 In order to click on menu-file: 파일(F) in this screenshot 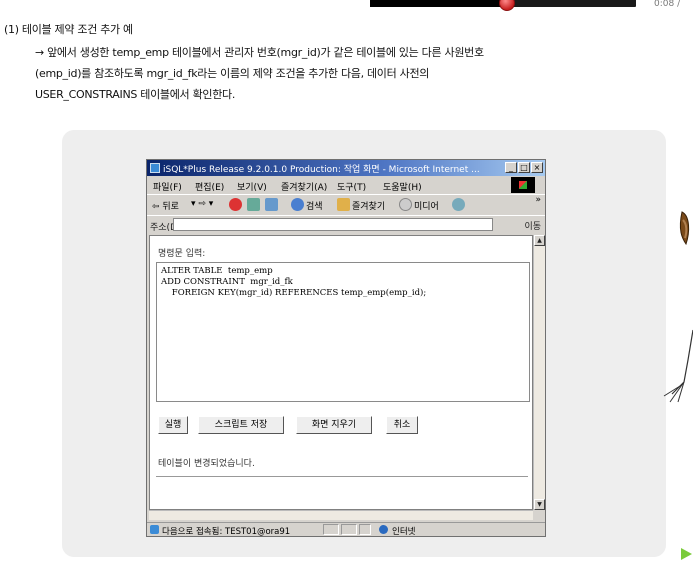, I will do `click(167, 186)`.